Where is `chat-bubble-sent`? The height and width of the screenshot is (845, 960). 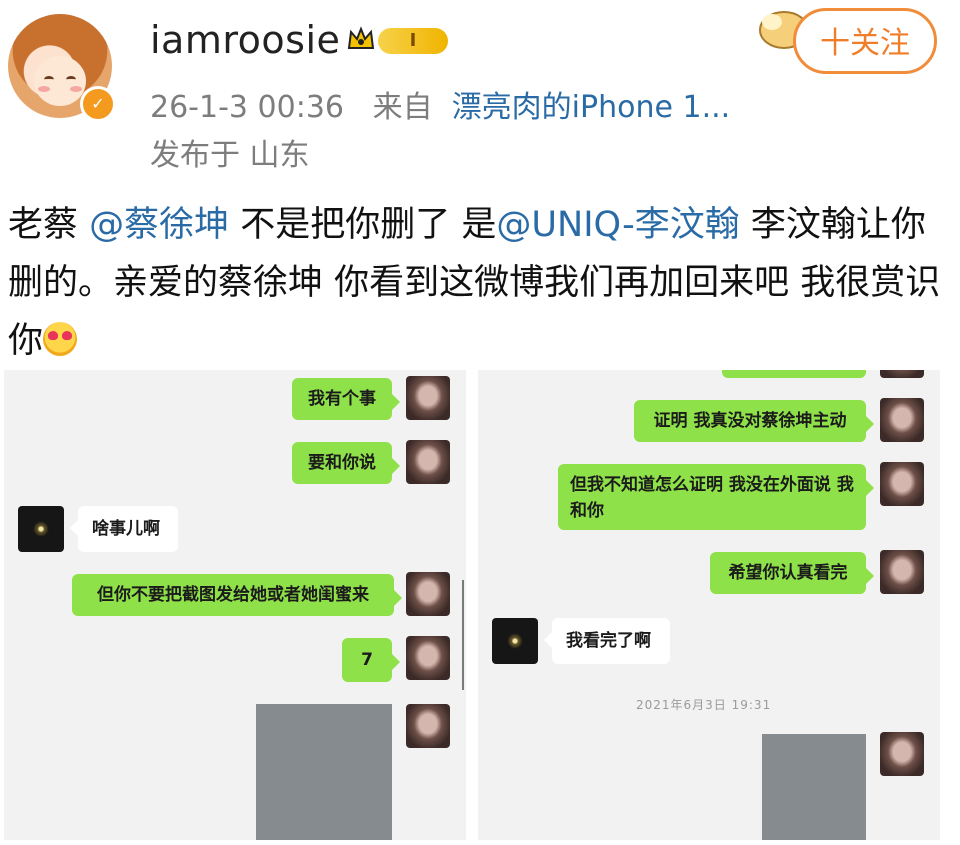 chat-bubble-sent is located at coordinates (794, 374).